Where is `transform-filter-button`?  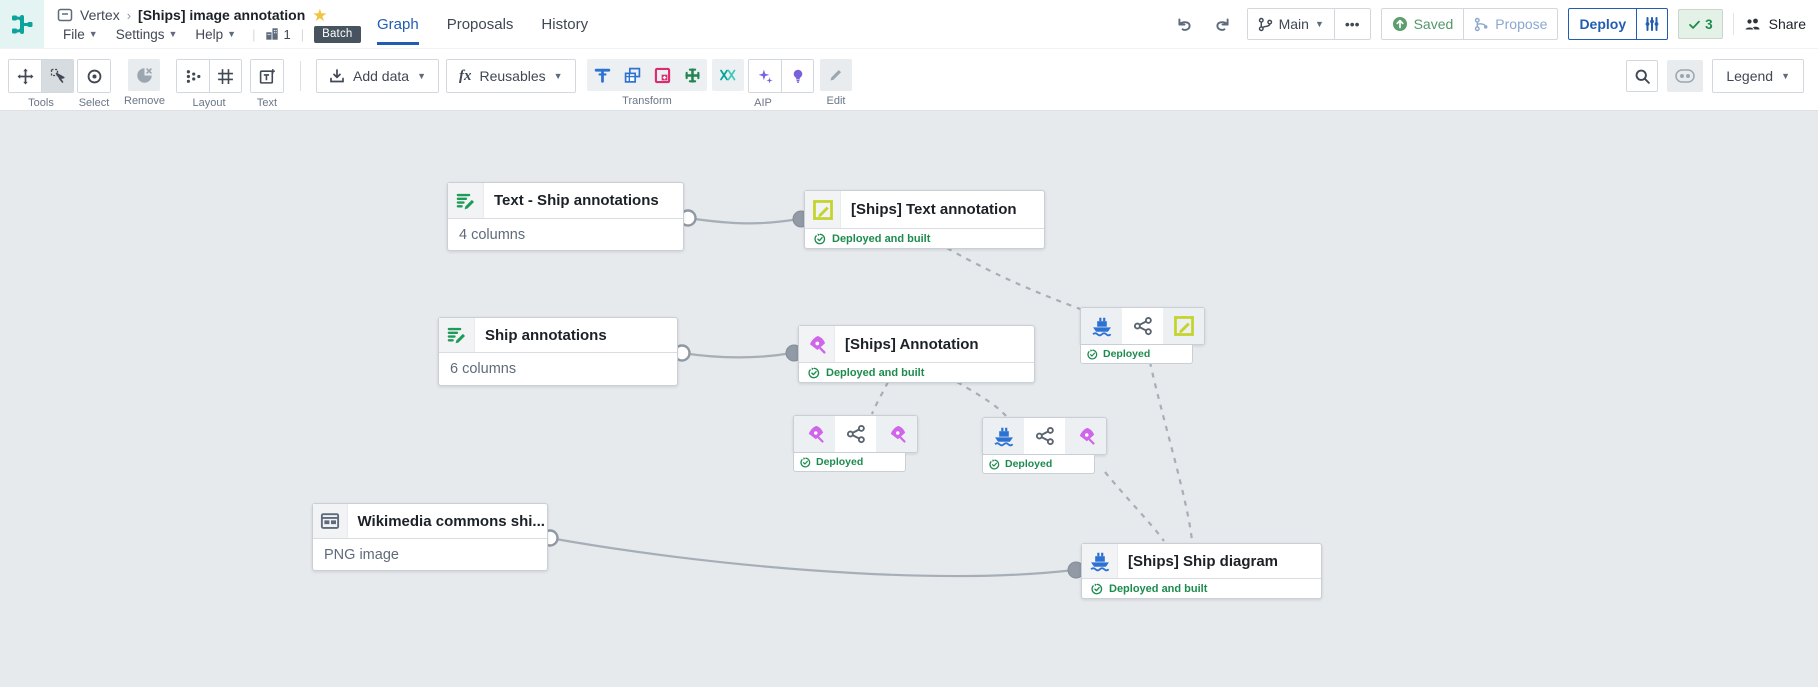
transform-filter-button is located at coordinates (602, 75).